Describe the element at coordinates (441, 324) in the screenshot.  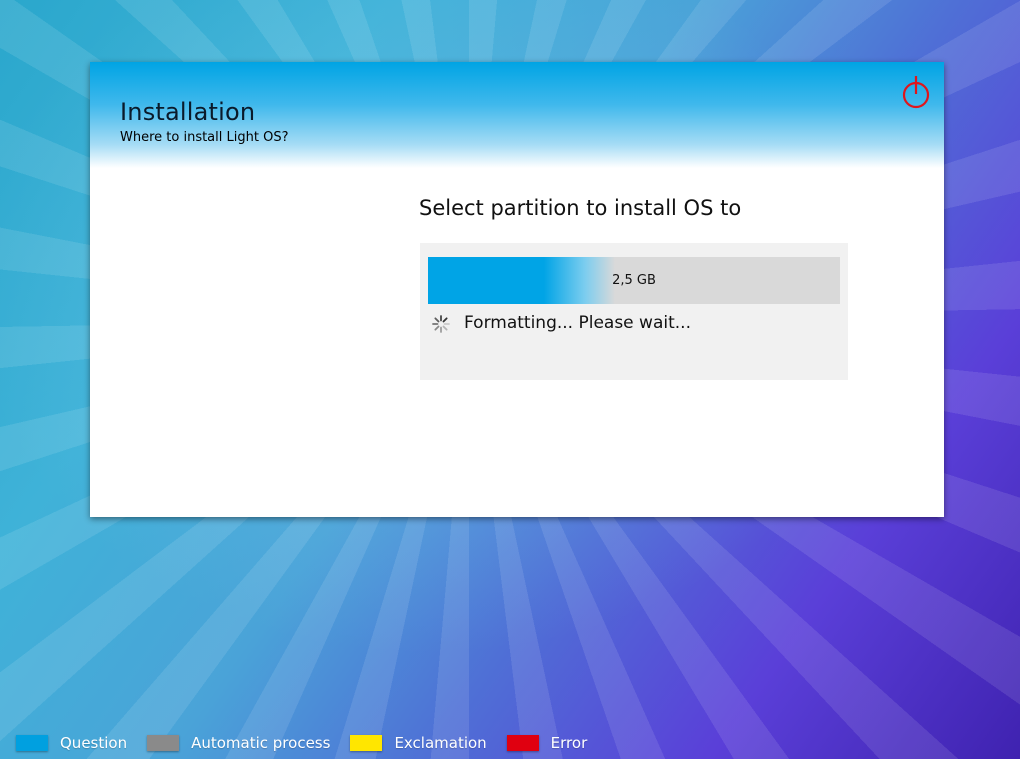
I see `spinner-icon` at that location.